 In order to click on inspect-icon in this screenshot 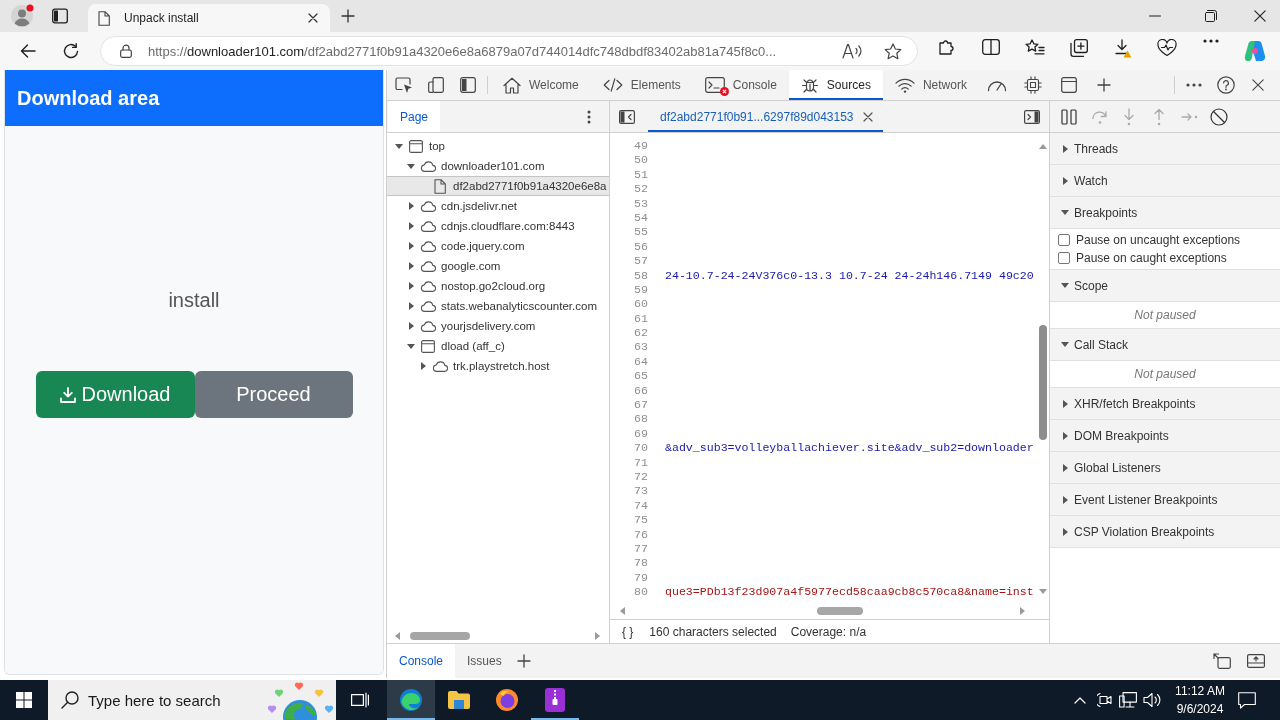, I will do `click(404, 85)`.